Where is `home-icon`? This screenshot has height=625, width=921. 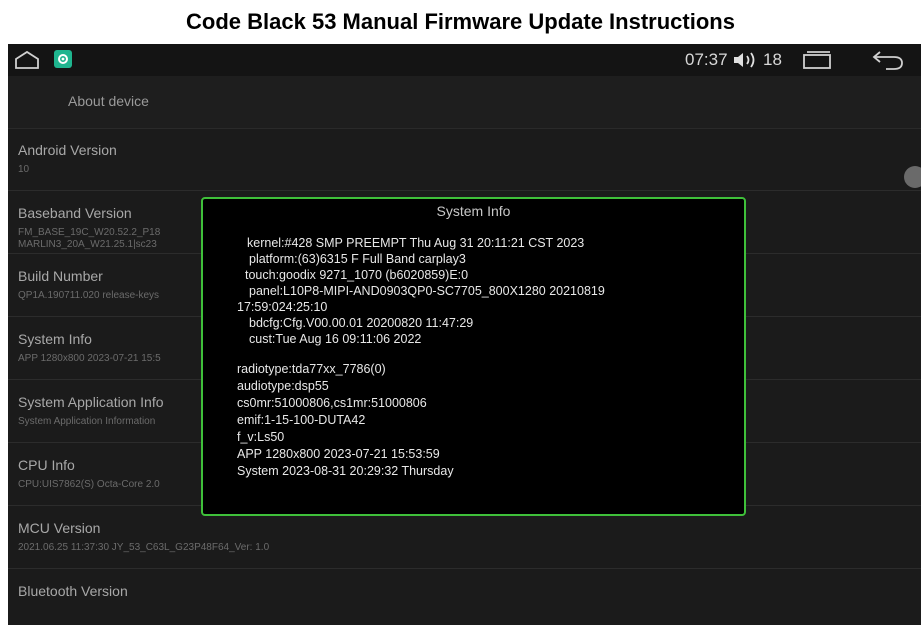
home-icon is located at coordinates (27, 60).